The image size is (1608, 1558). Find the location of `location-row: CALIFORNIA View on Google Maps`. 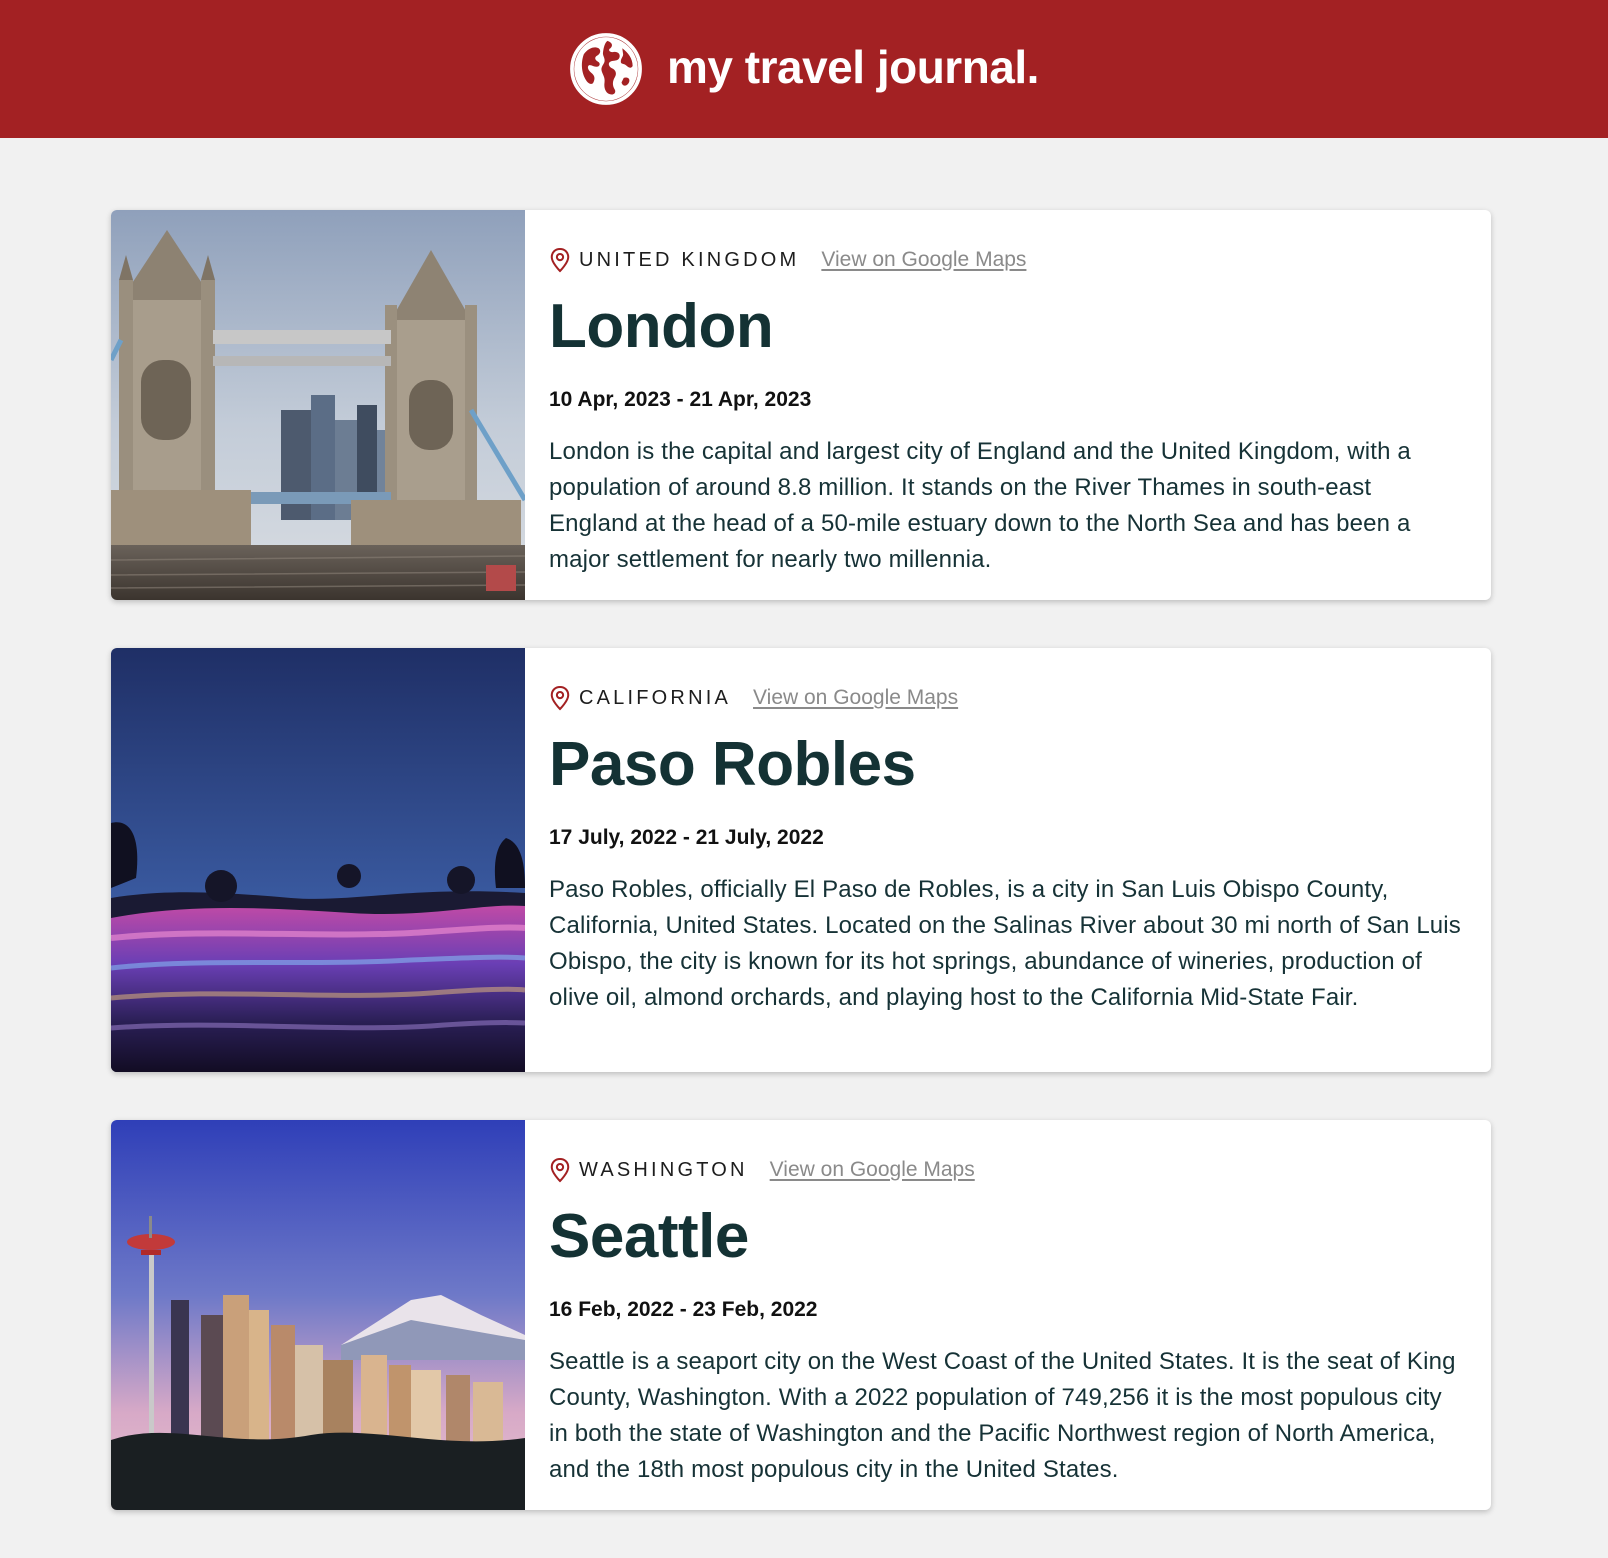

location-row: CALIFORNIA View on Google Maps is located at coordinates (1006, 698).